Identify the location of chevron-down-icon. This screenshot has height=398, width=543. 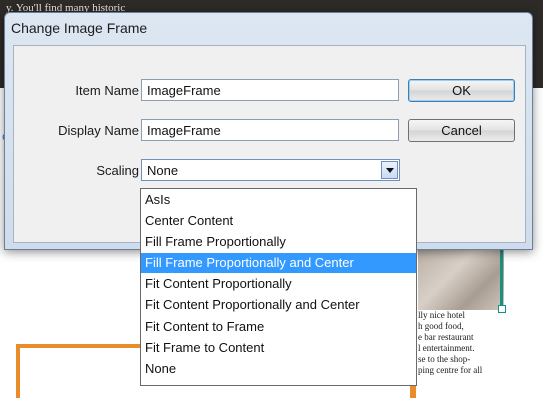
(389, 170).